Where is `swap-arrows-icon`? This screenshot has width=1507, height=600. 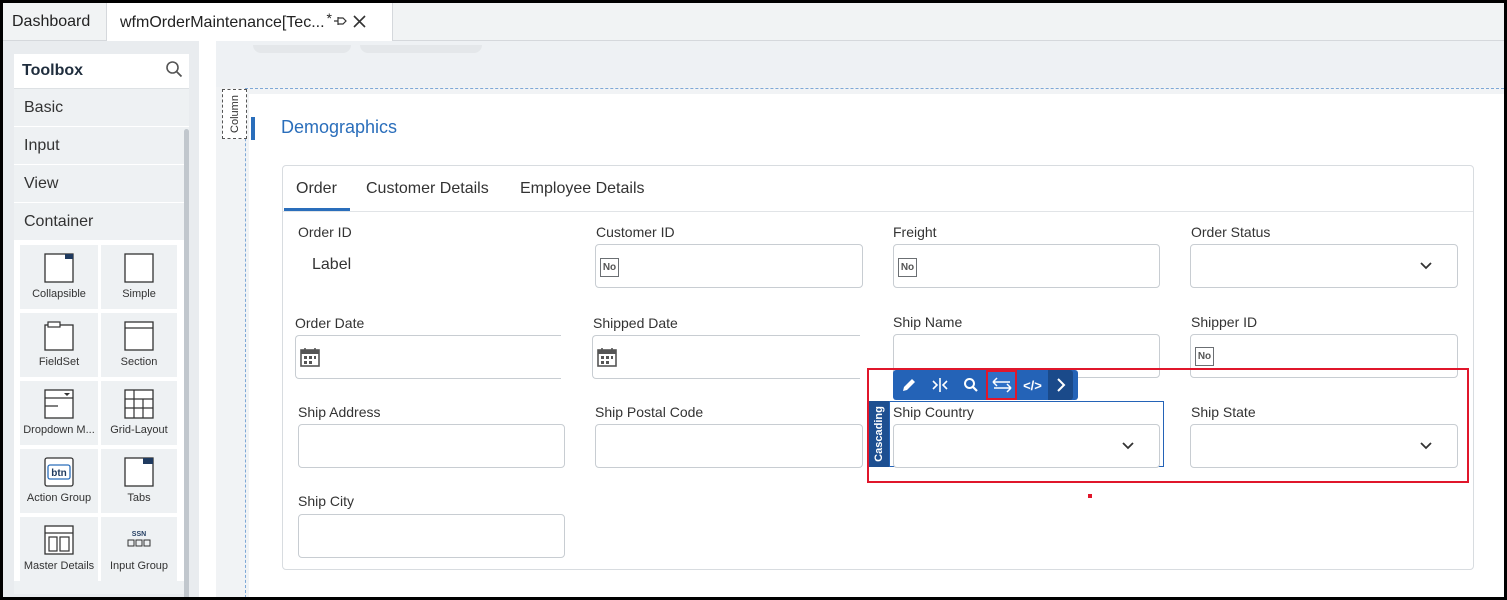 swap-arrows-icon is located at coordinates (1001, 385).